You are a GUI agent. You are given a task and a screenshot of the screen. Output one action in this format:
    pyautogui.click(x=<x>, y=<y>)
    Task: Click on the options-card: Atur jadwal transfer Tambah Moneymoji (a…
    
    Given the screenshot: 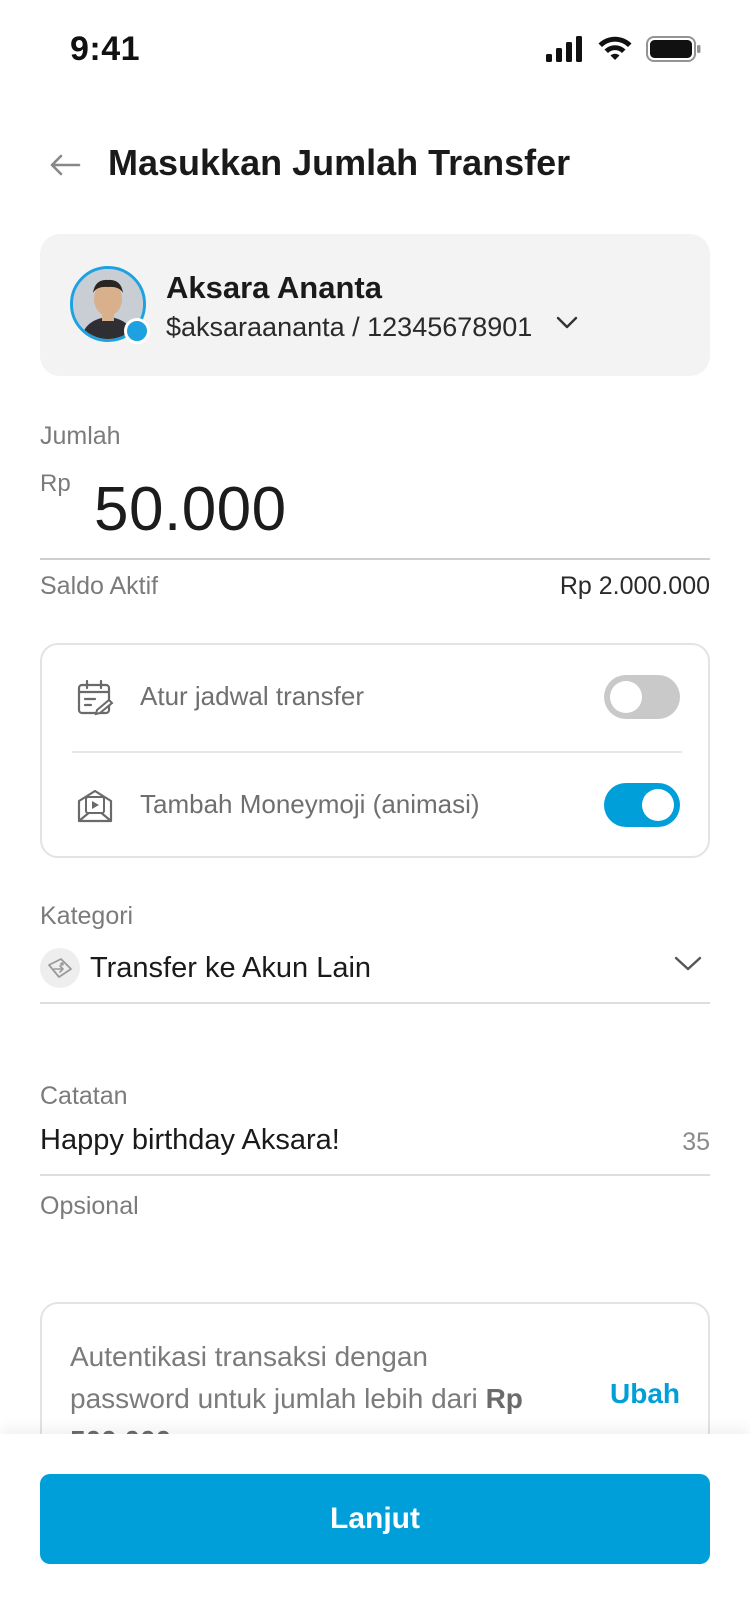 What is the action you would take?
    pyautogui.click(x=375, y=750)
    